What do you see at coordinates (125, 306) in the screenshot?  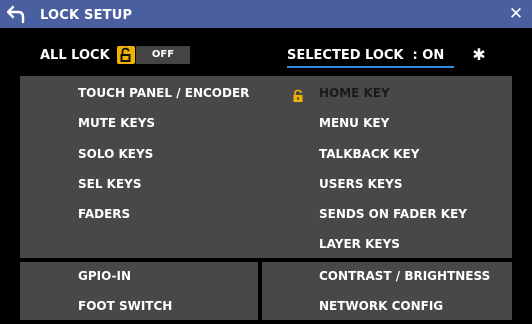 I see `lock-item-foot-switch: FOOT SWITCH` at bounding box center [125, 306].